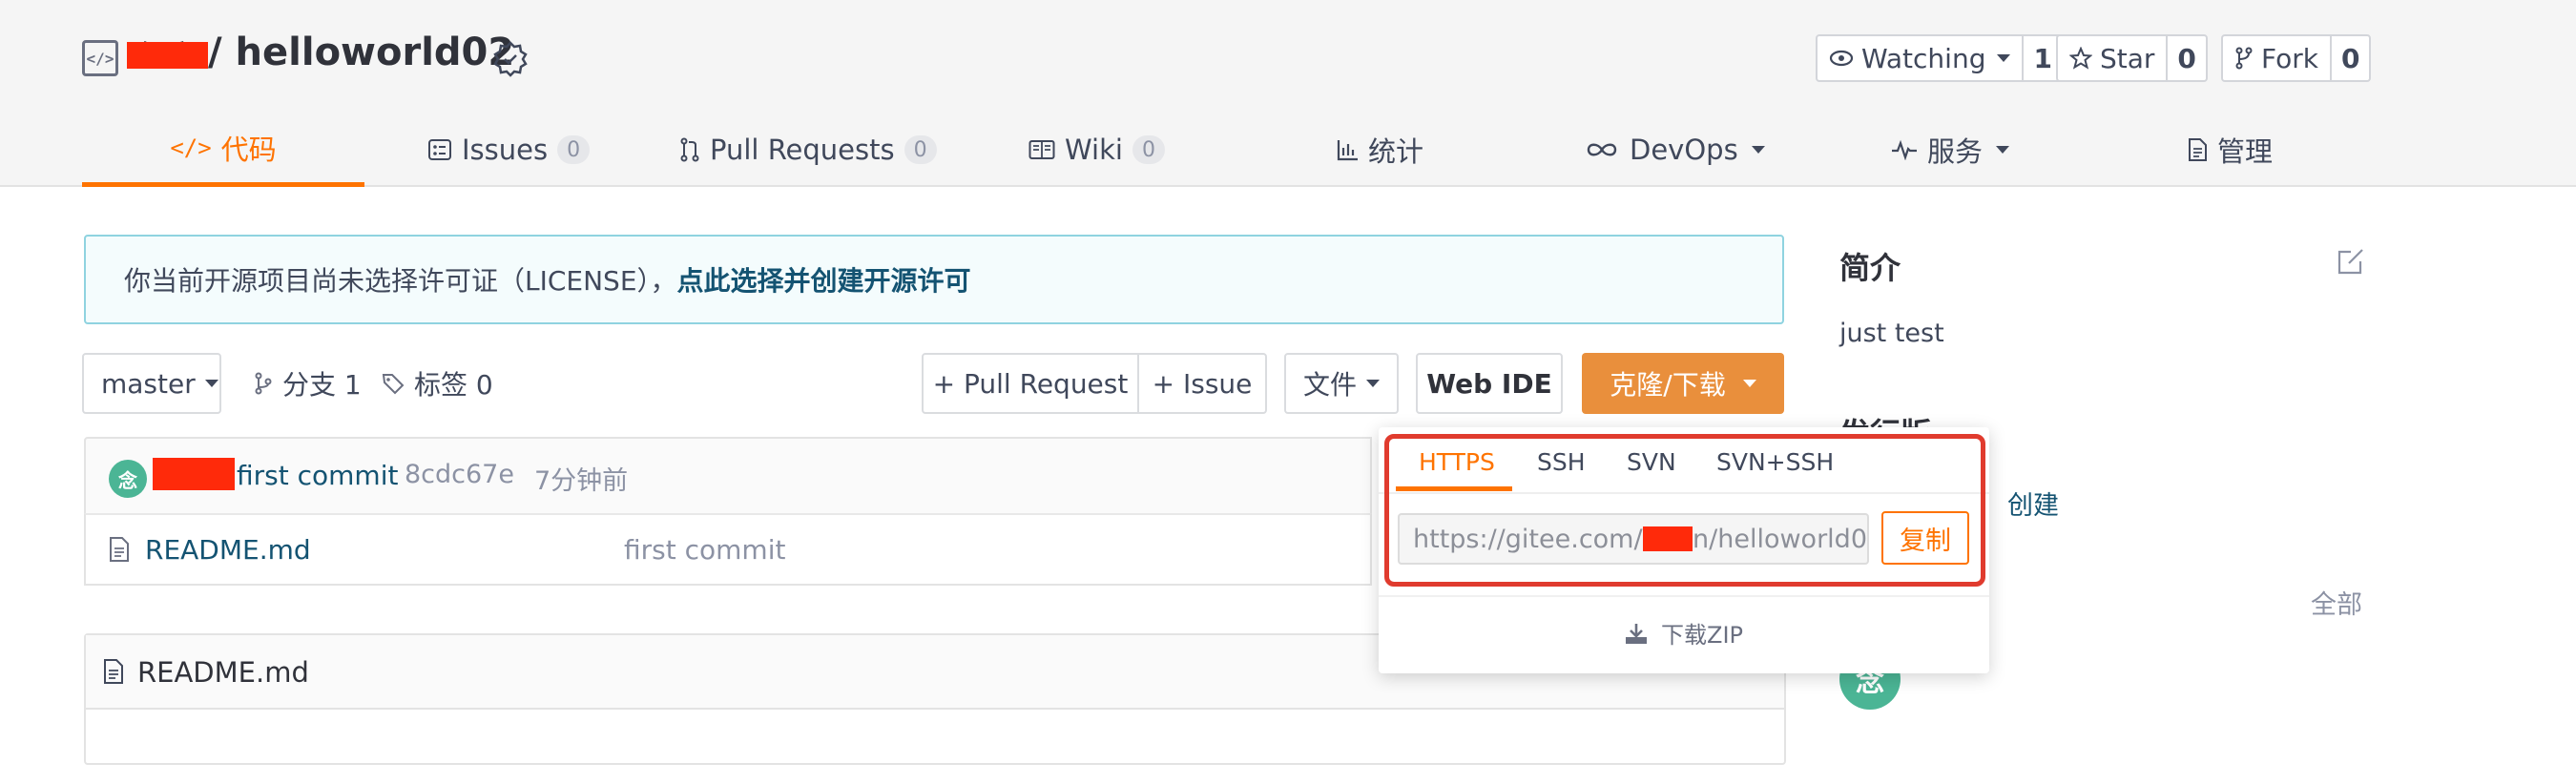 The image size is (2576, 784). I want to click on download-zip-link: 下载ZIP, so click(1684, 633).